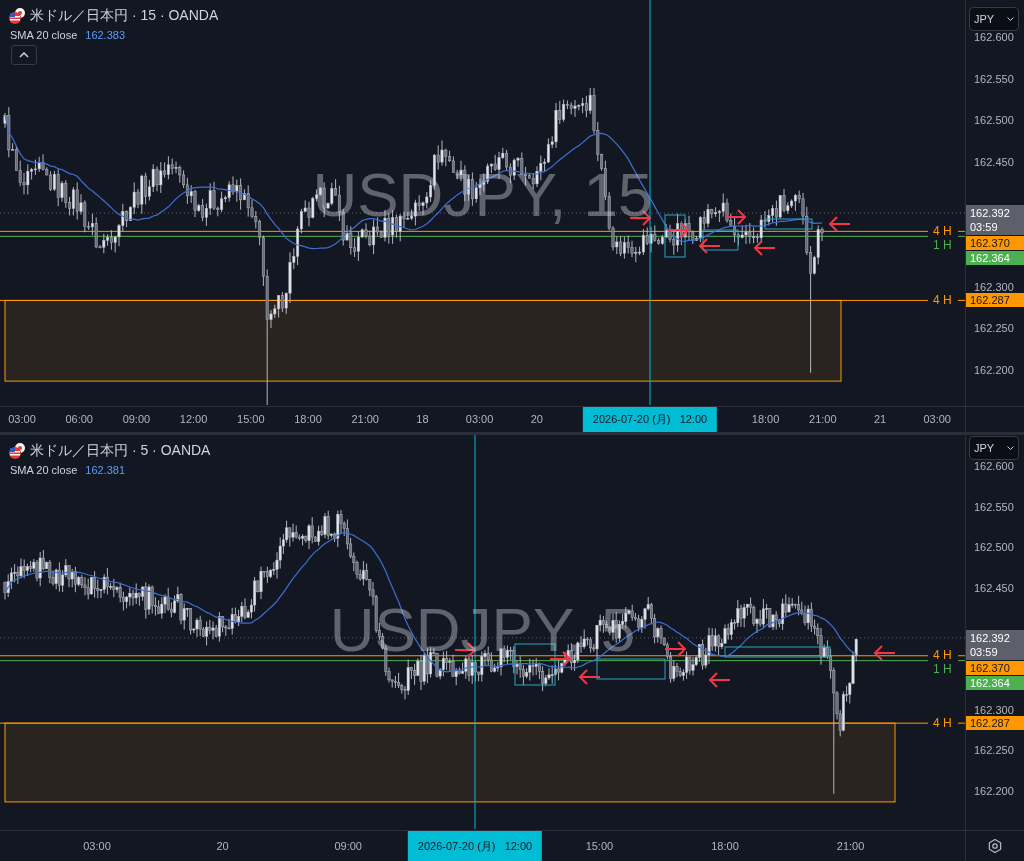 Image resolution: width=1024 pixels, height=861 pixels. Describe the element at coordinates (79, 419) in the screenshot. I see `time-tick: 06:00` at that location.